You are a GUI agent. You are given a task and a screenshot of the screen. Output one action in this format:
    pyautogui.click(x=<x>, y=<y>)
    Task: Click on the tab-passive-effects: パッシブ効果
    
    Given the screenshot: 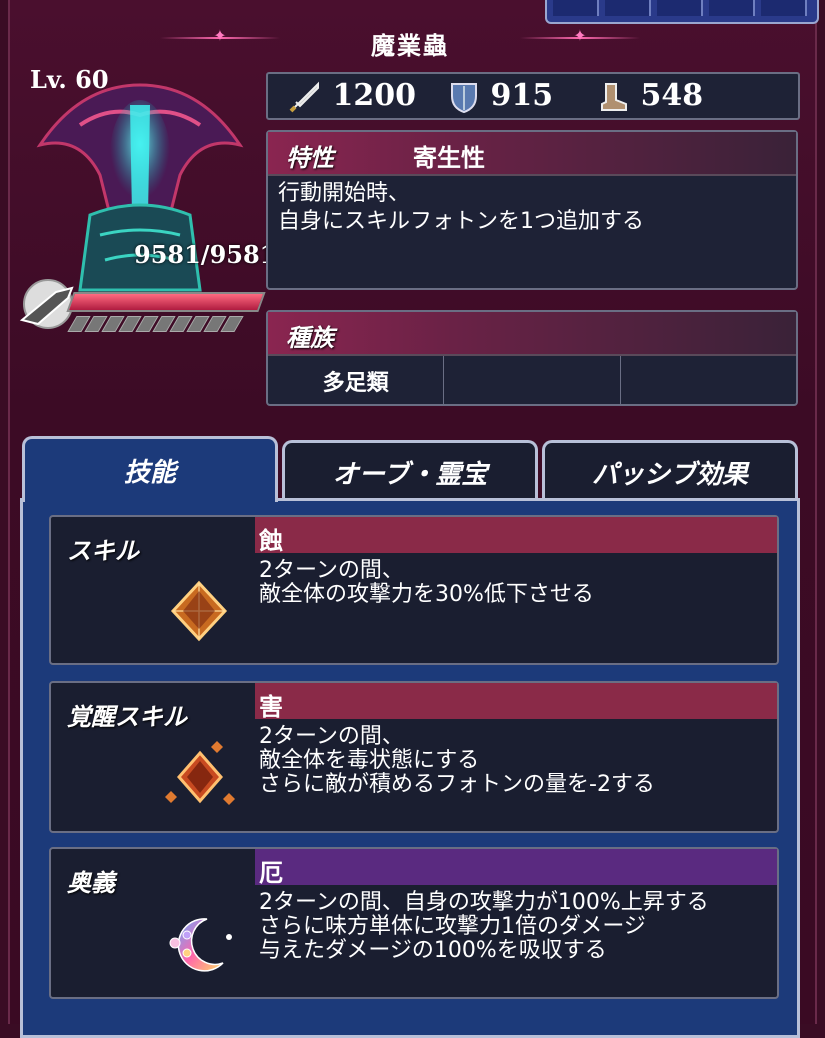 What is the action you would take?
    pyautogui.click(x=670, y=471)
    